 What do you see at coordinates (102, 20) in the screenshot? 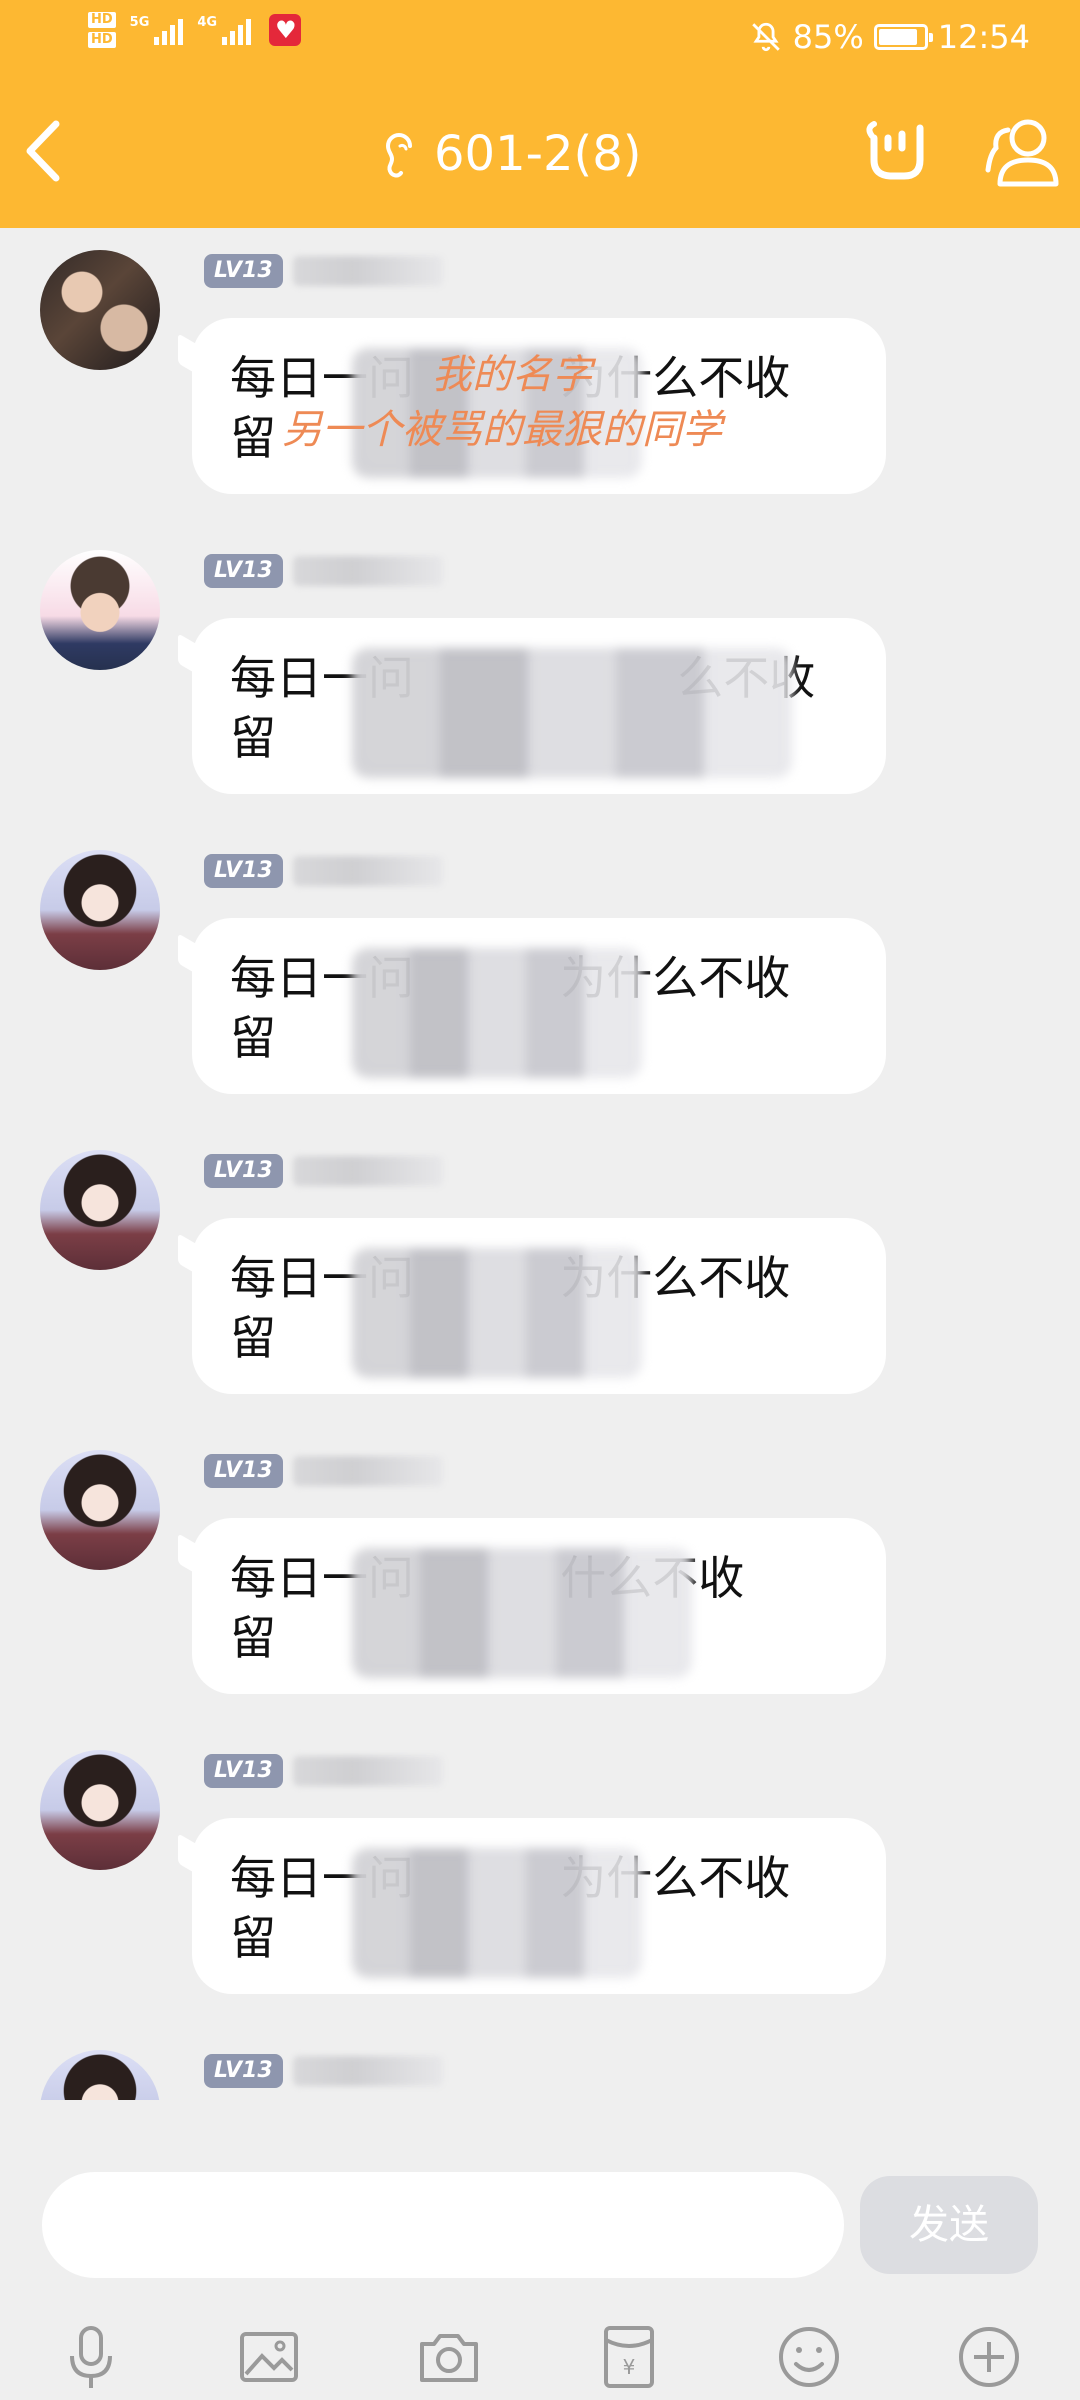
I see `hd-label-1: HD` at bounding box center [102, 20].